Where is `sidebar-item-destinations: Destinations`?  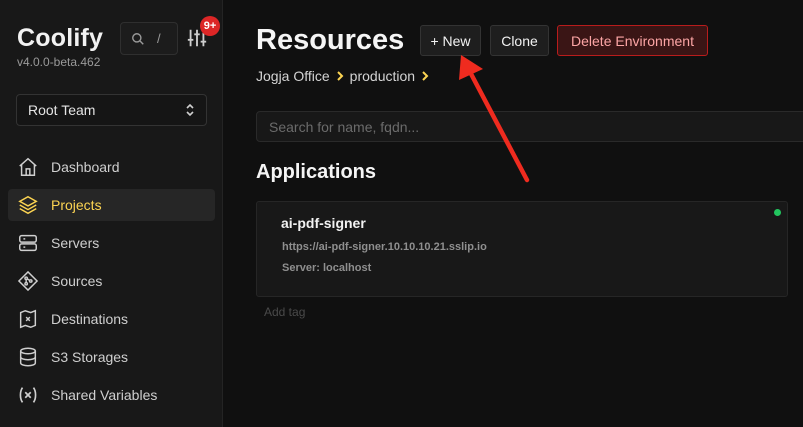 sidebar-item-destinations: Destinations is located at coordinates (111, 319).